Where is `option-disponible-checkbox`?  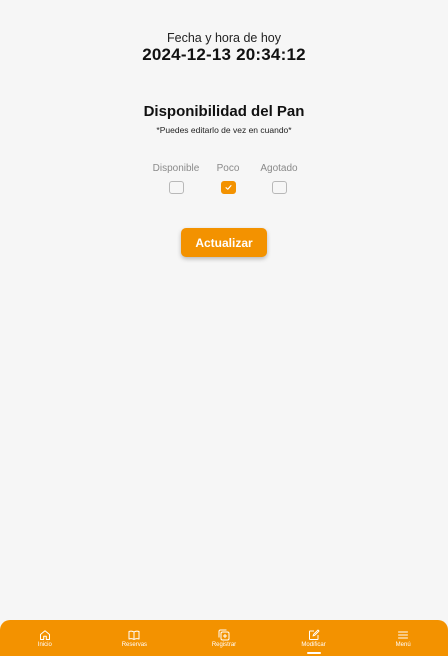 option-disponible-checkbox is located at coordinates (176, 187).